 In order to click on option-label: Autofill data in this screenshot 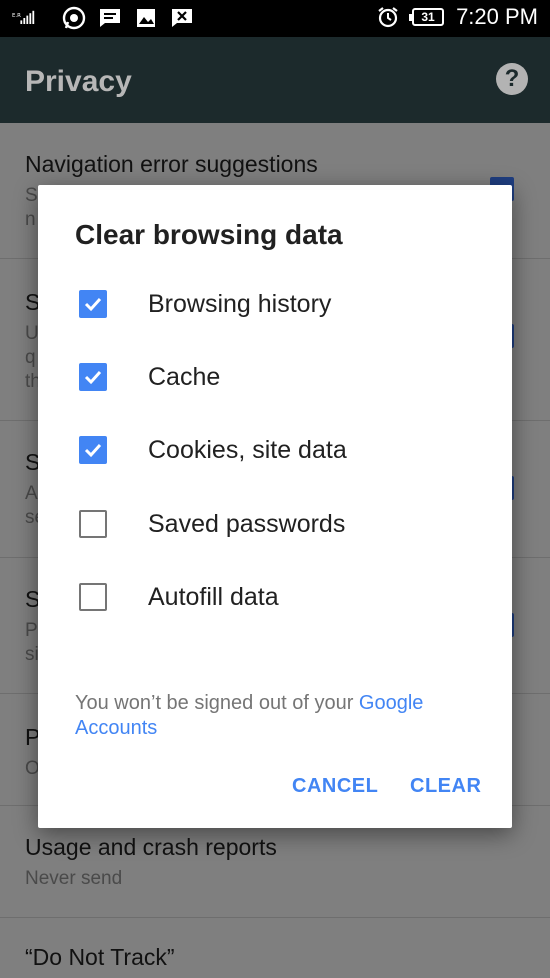, I will do `click(213, 596)`.